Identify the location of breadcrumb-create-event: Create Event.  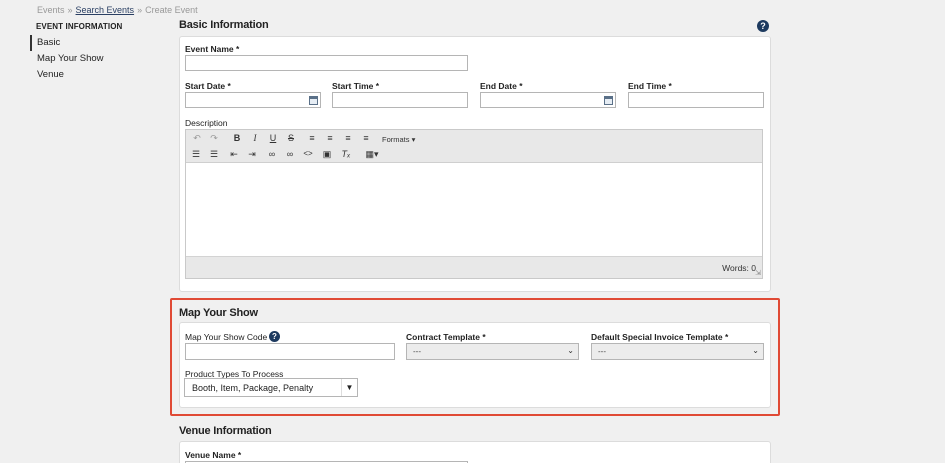
(171, 10).